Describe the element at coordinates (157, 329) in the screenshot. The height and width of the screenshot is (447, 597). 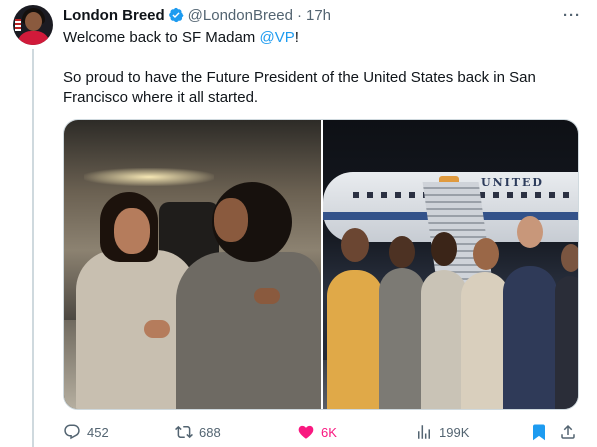
I see `photo1-hand` at that location.